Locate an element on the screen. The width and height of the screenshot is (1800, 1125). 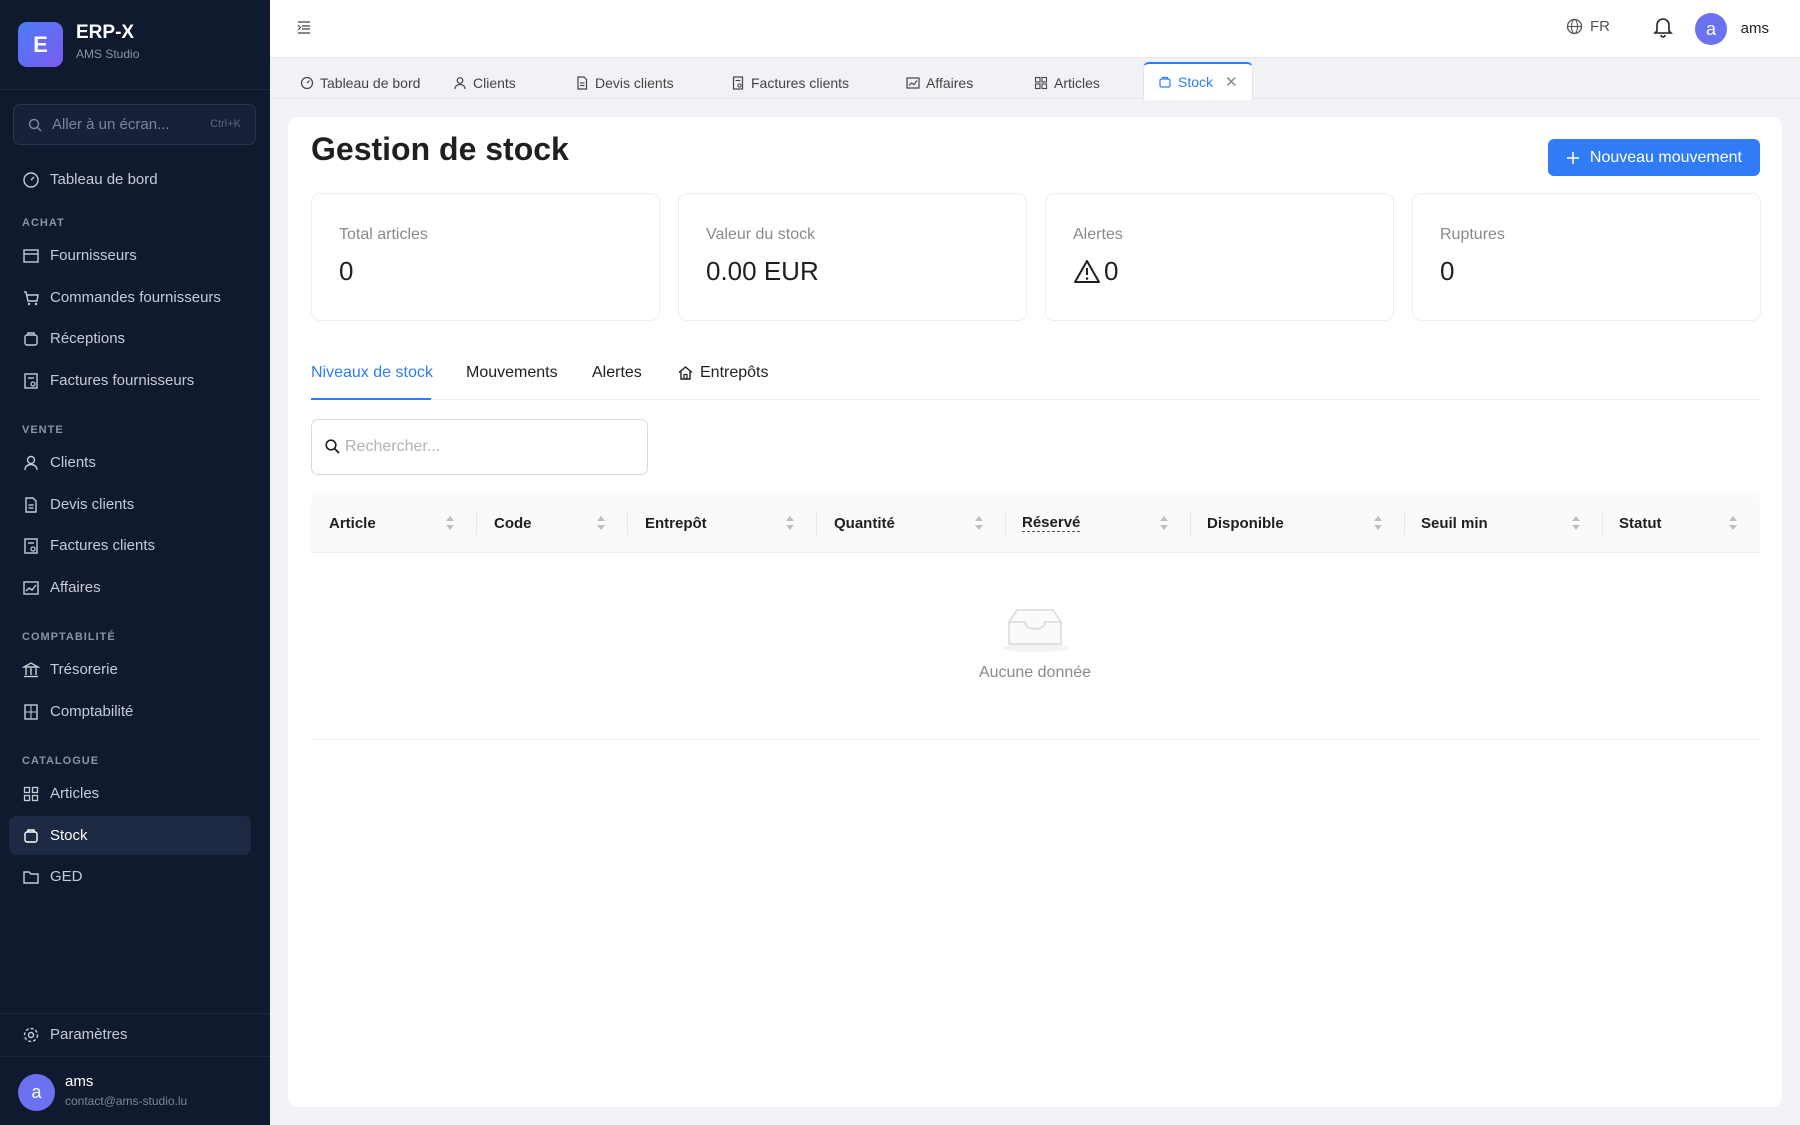
stat-value-text: 0 is located at coordinates (1111, 271).